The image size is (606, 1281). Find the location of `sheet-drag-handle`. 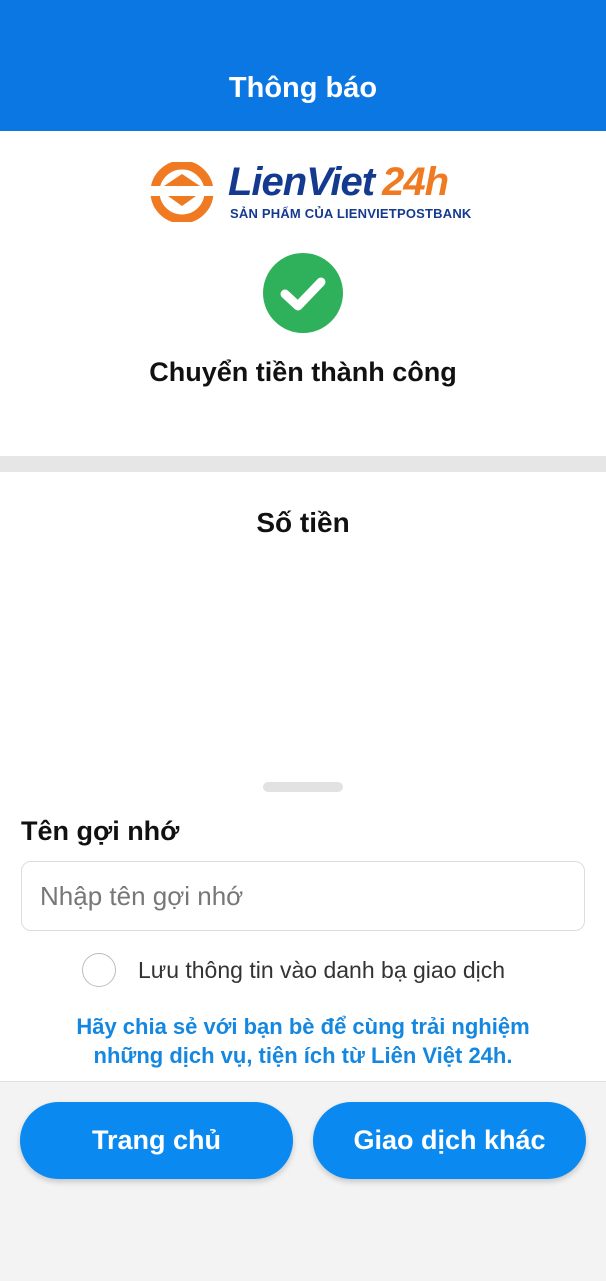

sheet-drag-handle is located at coordinates (303, 787).